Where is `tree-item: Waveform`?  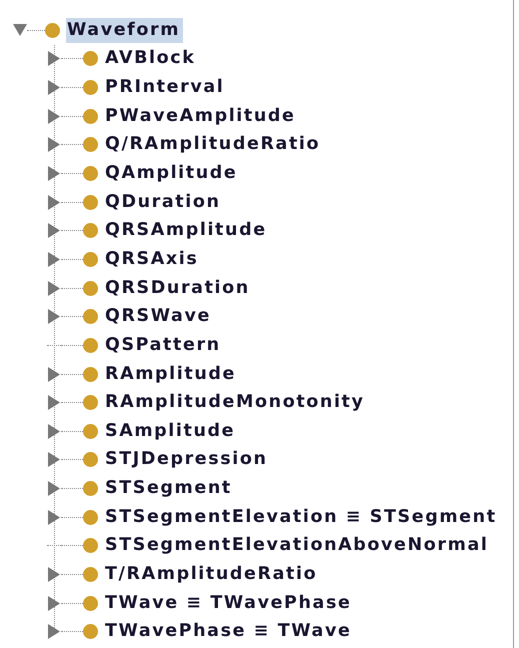 tree-item: Waveform is located at coordinates (125, 30).